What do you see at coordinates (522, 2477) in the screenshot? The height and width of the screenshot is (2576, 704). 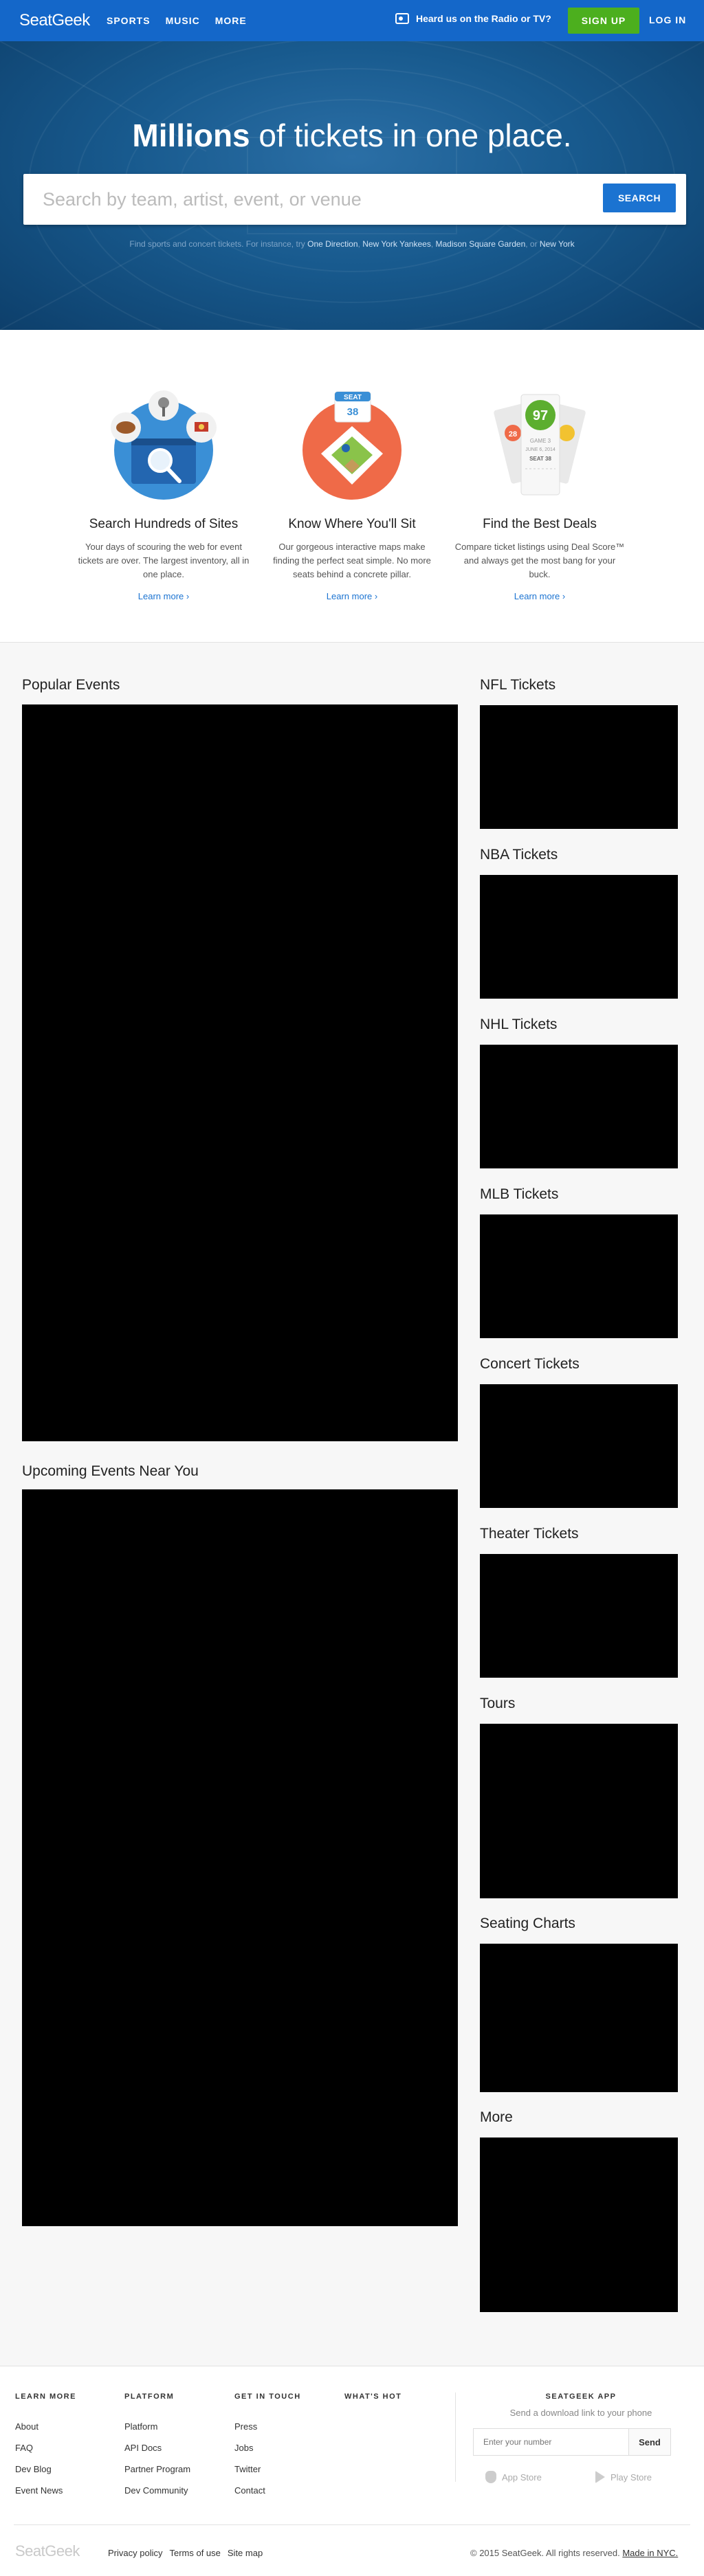 I see `app-store-label: App Store` at bounding box center [522, 2477].